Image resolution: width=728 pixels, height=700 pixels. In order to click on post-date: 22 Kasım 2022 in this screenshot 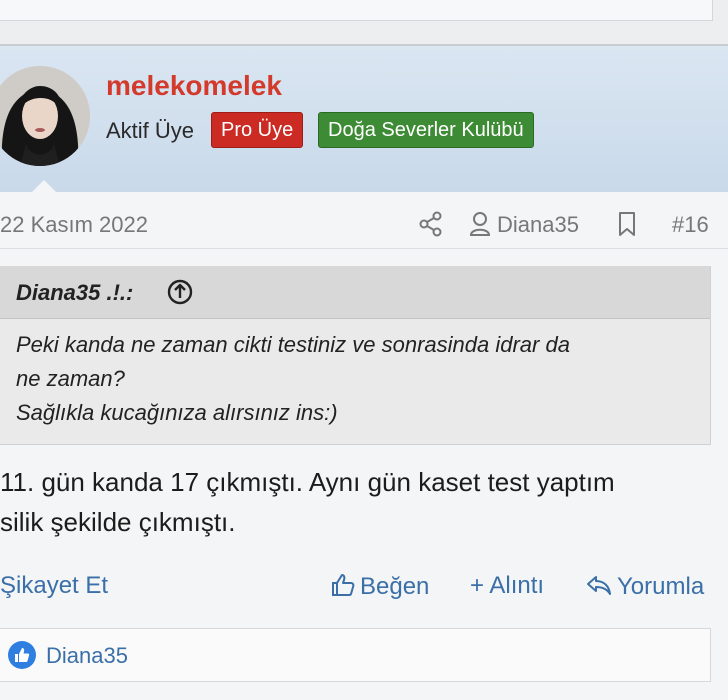, I will do `click(74, 225)`.